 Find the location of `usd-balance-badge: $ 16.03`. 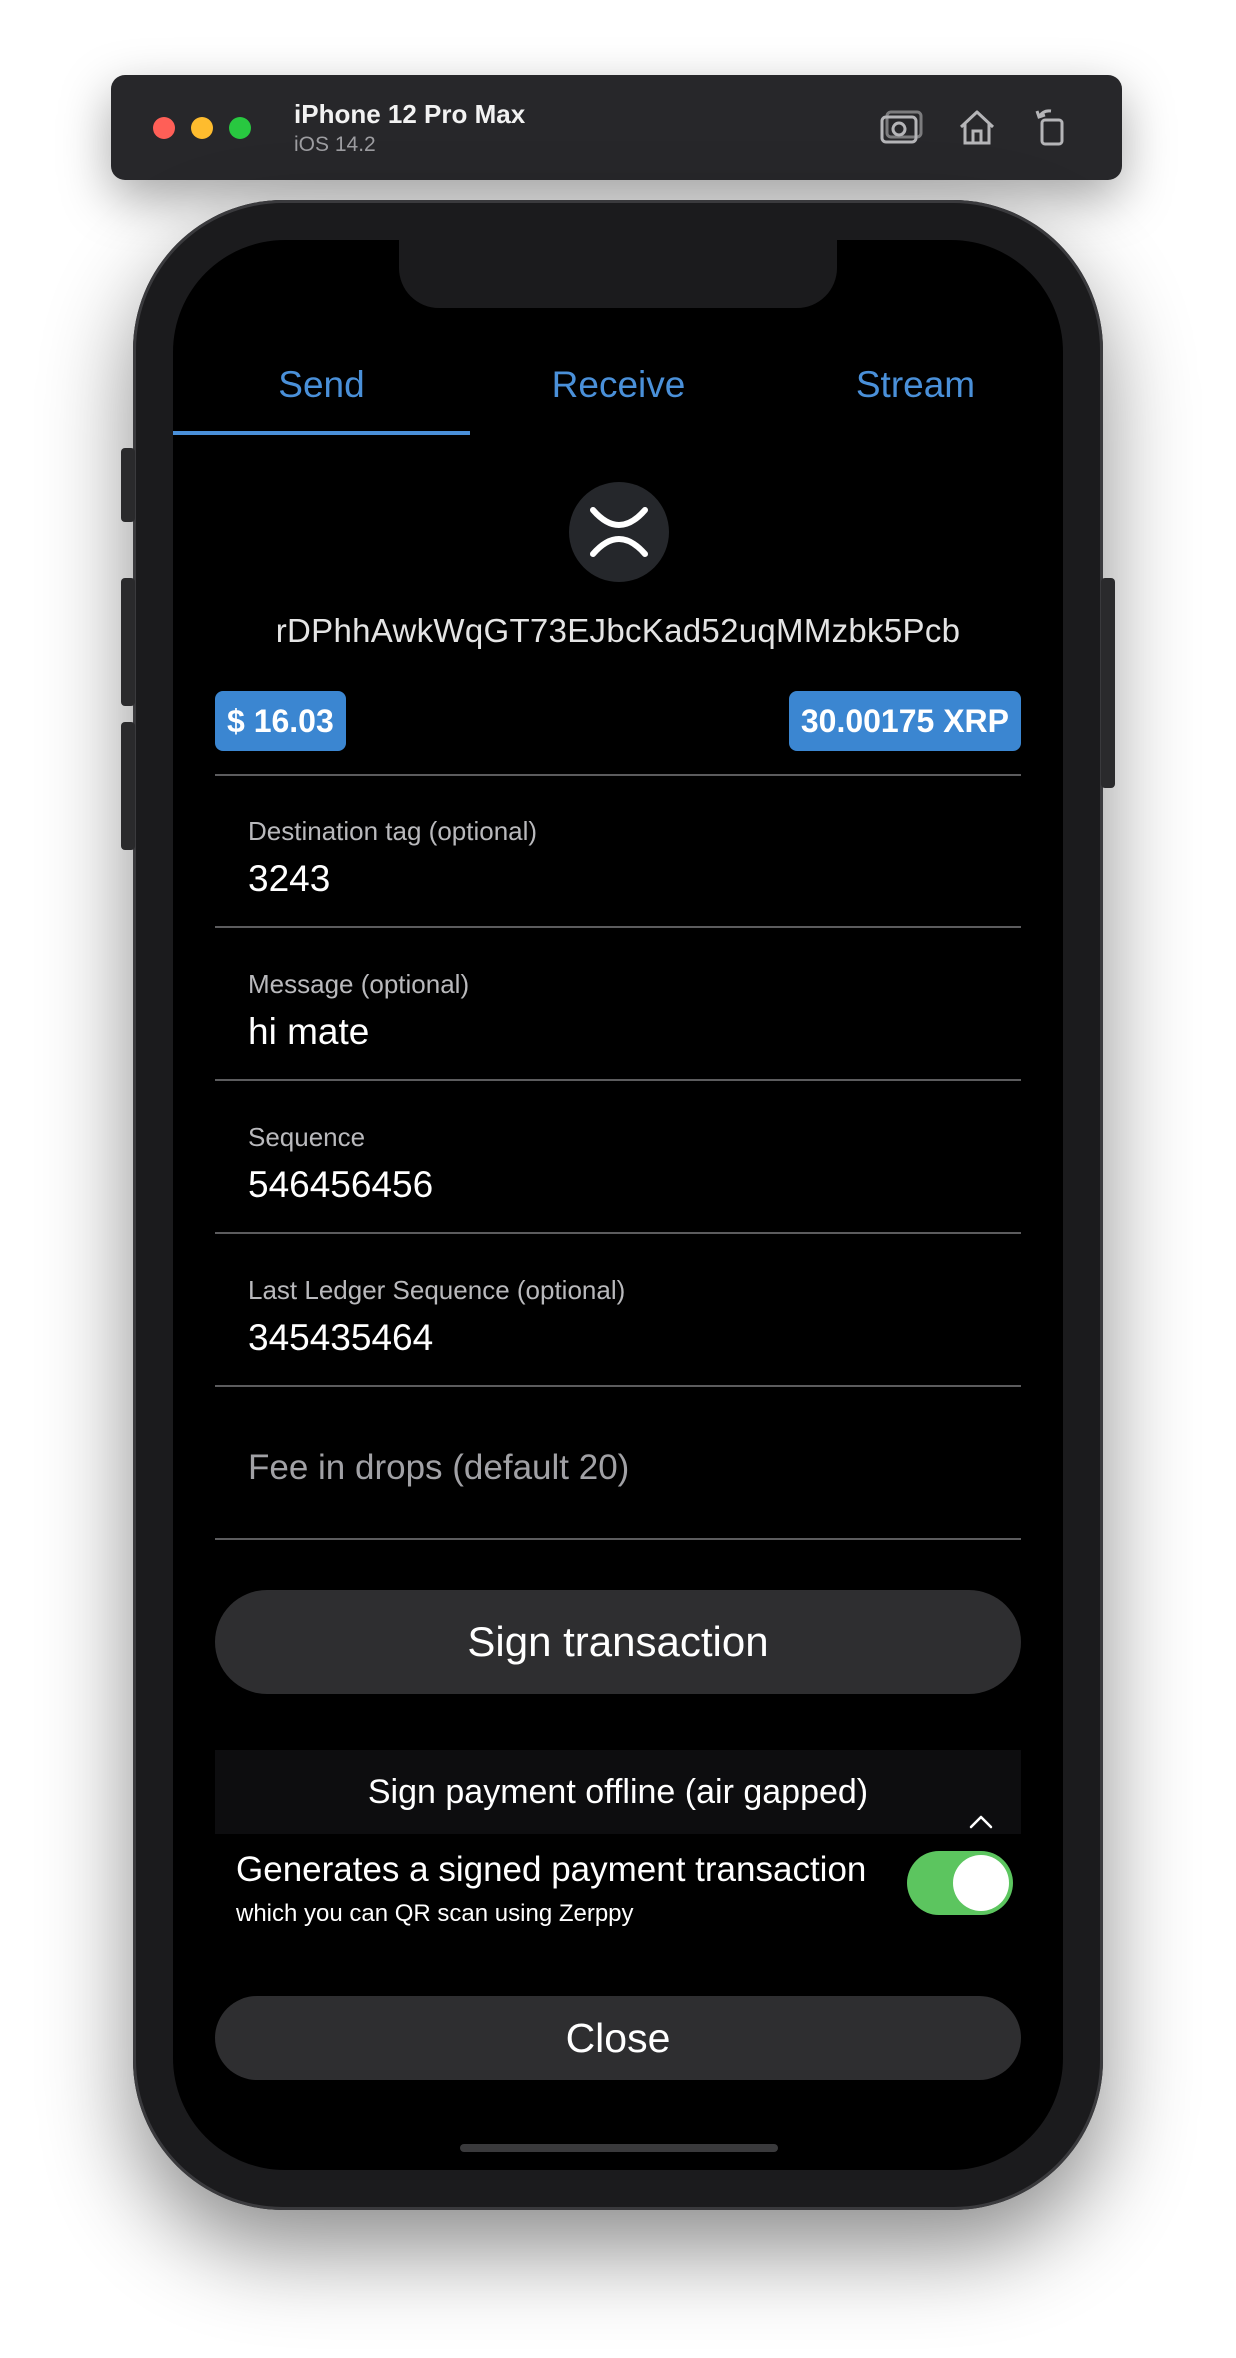

usd-balance-badge: $ 16.03 is located at coordinates (280, 721).